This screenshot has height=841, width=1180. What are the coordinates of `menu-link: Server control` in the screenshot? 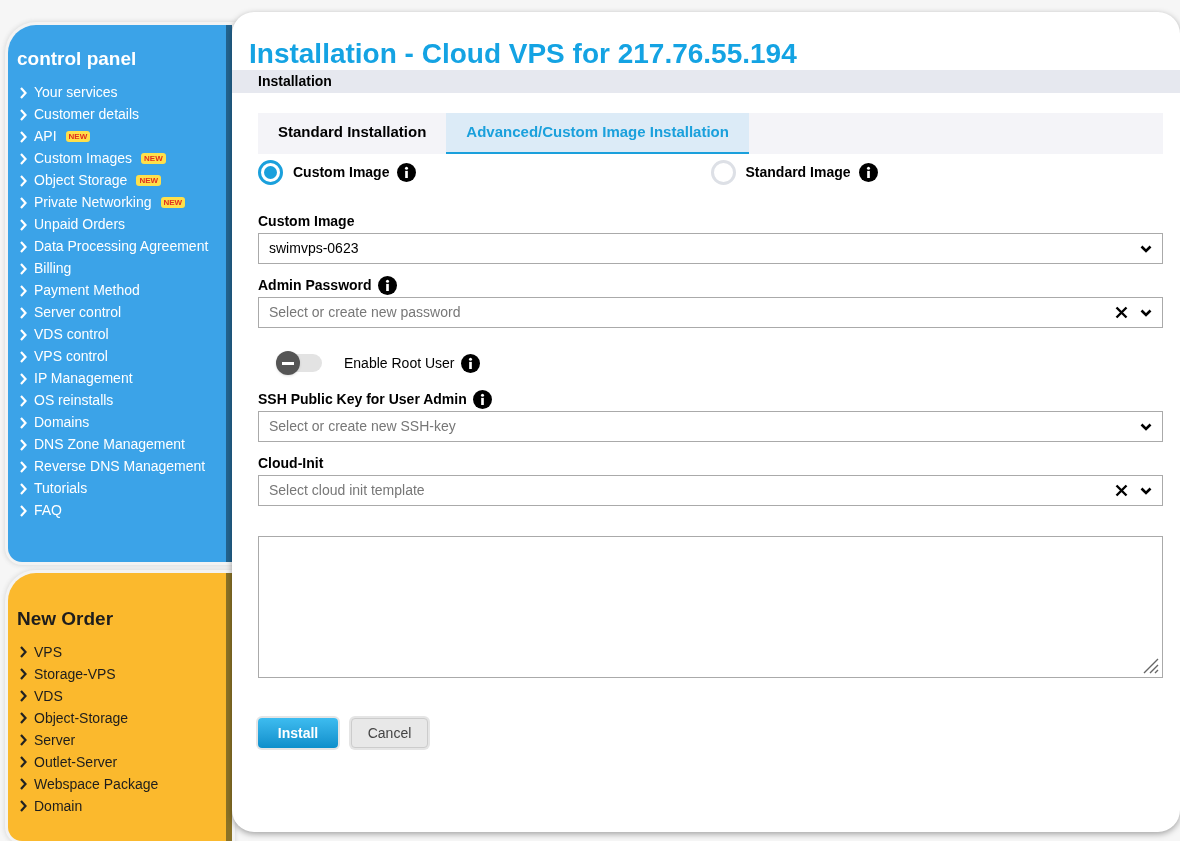 It's located at (78, 312).